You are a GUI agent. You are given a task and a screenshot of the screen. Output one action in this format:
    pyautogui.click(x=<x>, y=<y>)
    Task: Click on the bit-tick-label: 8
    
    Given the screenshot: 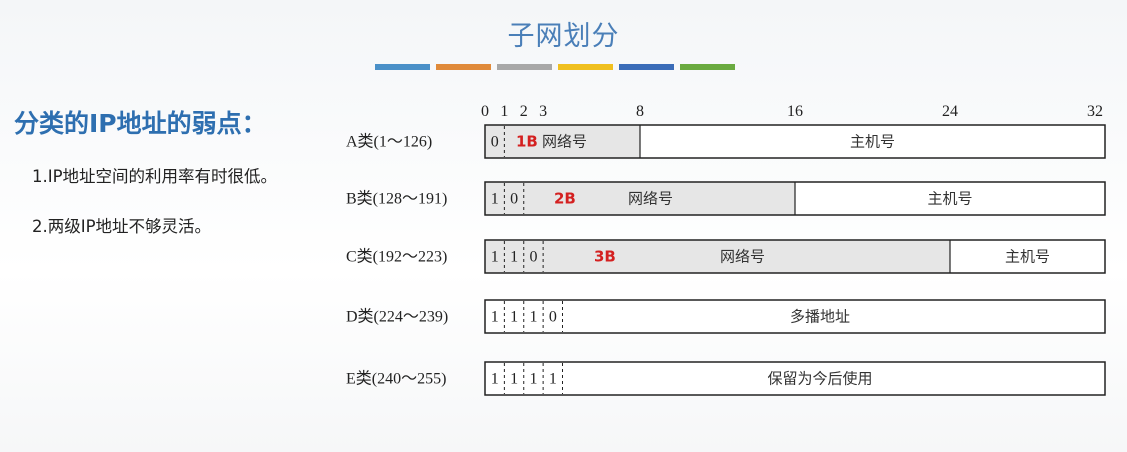 What is the action you would take?
    pyautogui.click(x=640, y=111)
    